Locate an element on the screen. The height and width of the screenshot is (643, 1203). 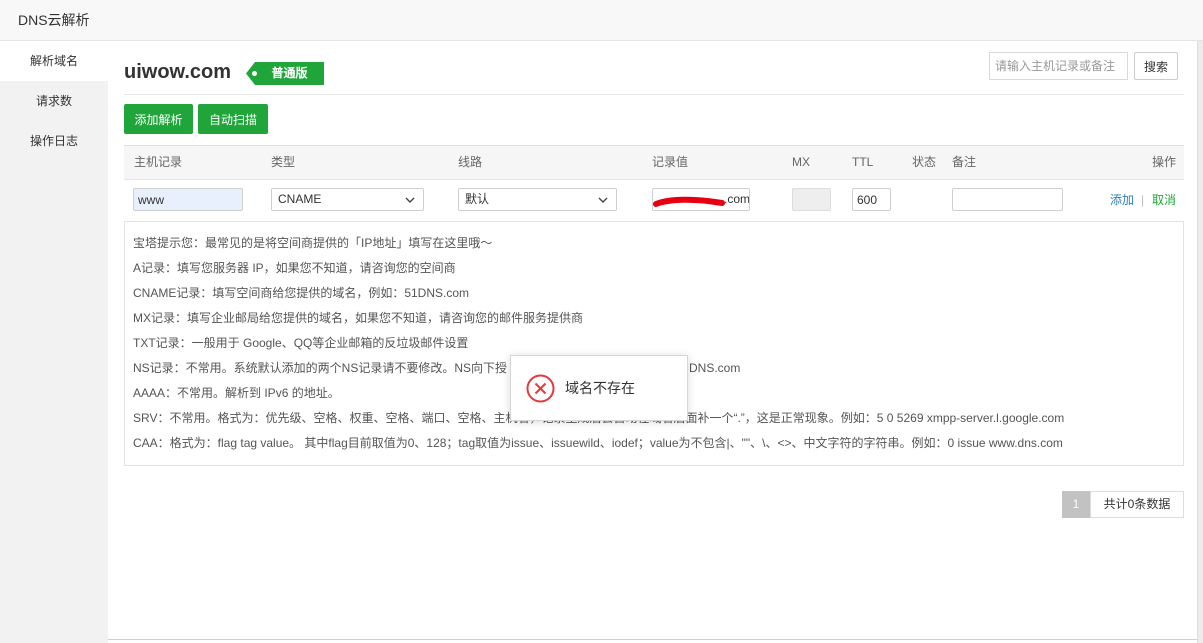
tip-line: CNAME记录：填写空间商给您提供的域名，例如：51DNS.com is located at coordinates (301, 293).